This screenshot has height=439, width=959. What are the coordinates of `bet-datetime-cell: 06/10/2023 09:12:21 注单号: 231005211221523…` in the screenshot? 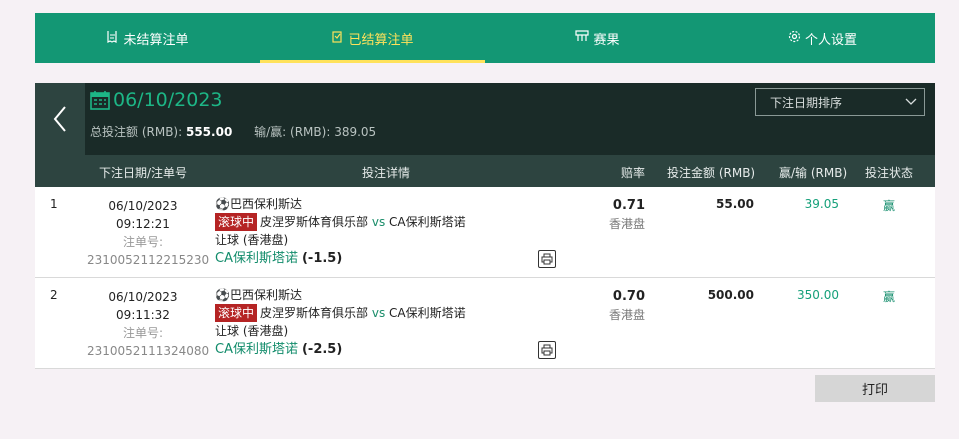 It's located at (148, 233).